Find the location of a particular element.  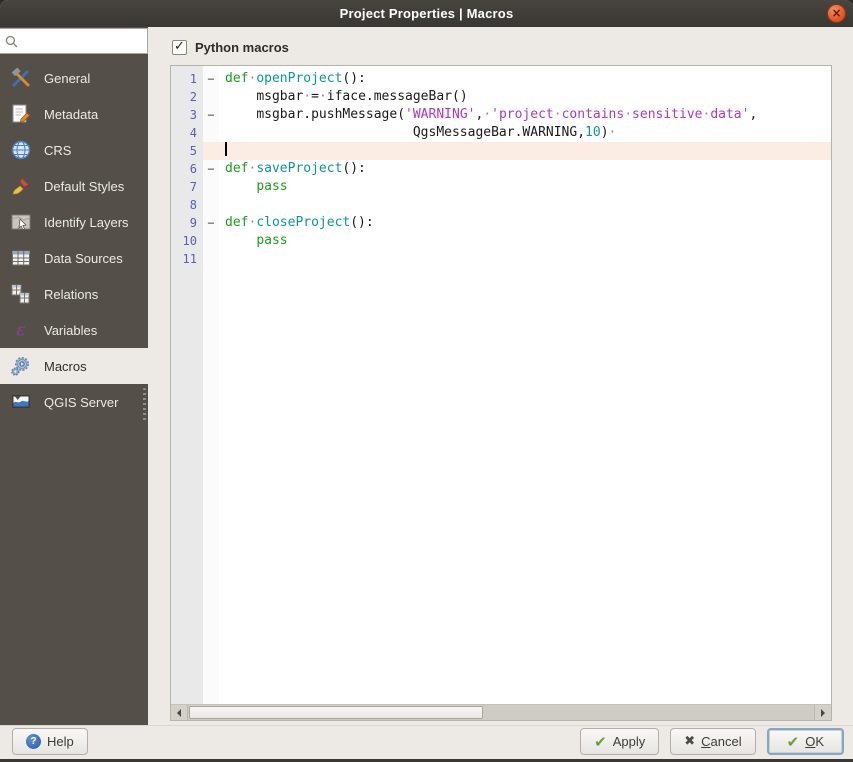

code-line: 5 is located at coordinates (501, 151).